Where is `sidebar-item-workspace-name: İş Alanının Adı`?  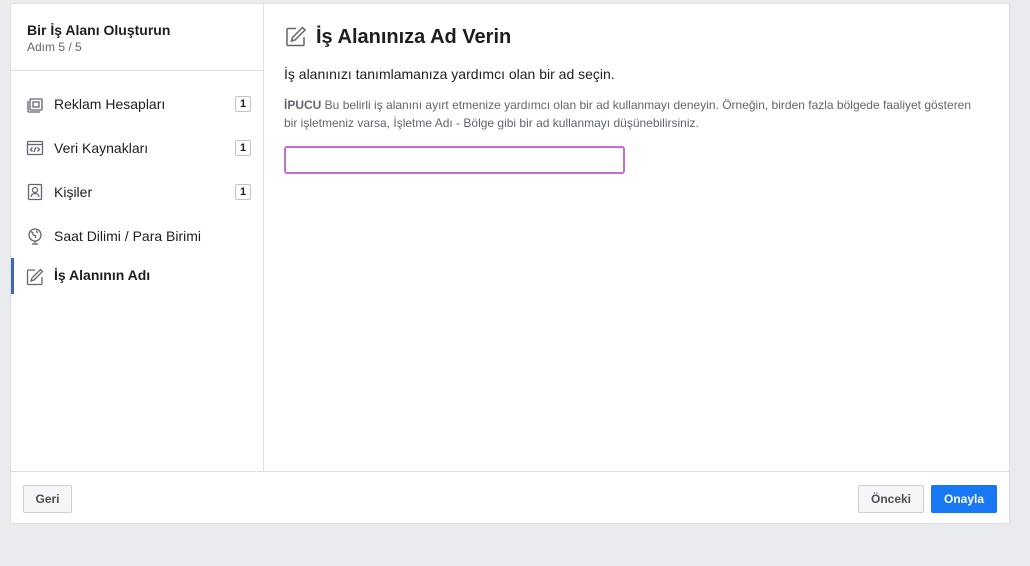
sidebar-item-workspace-name: İş Alanının Adı is located at coordinates (137, 280).